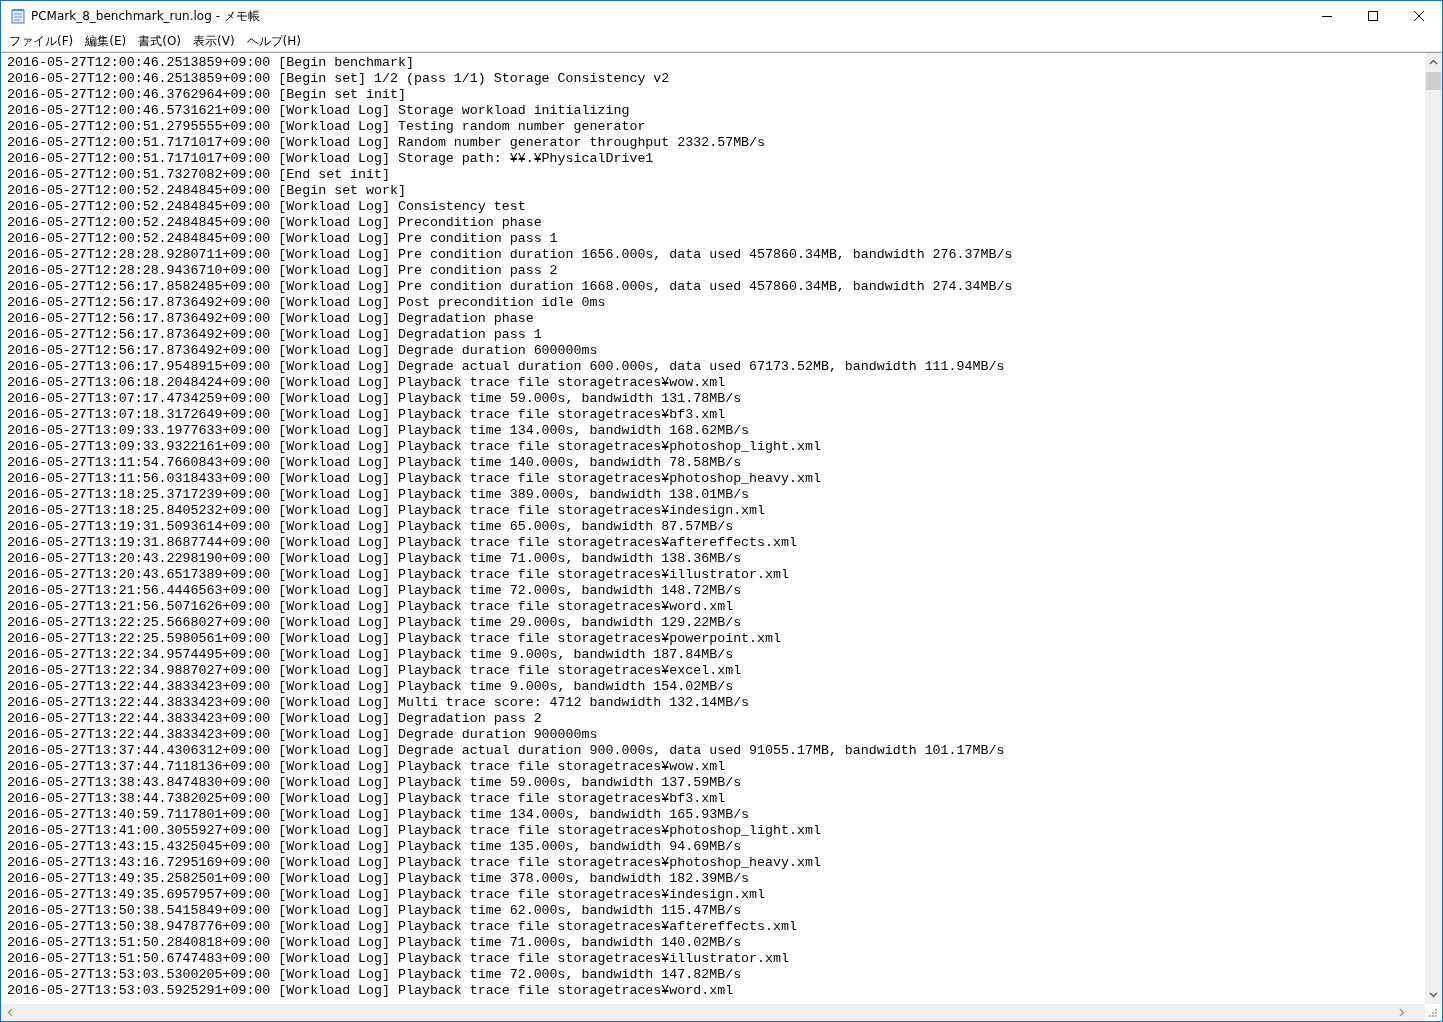 The height and width of the screenshot is (1022, 1443). What do you see at coordinates (414, 831) in the screenshot?
I see `text-line: 2016-05-27T13:41:00.3055927+09:00 [Workload Log] Playback trace file storagetraces¥photoshop_light.xml` at bounding box center [414, 831].